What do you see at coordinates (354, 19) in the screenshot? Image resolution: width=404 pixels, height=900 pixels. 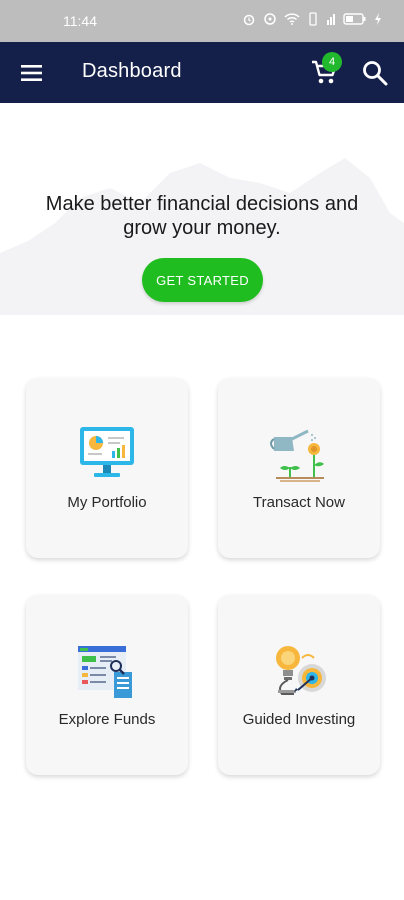 I see `battery-icon` at bounding box center [354, 19].